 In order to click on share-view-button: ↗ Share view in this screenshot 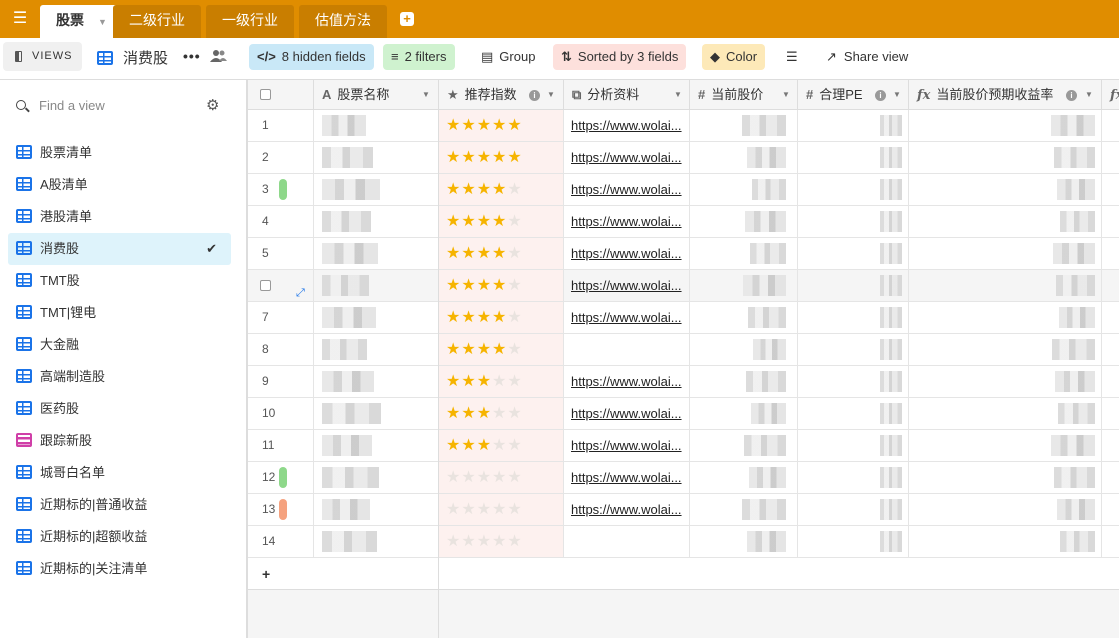, I will do `click(867, 57)`.